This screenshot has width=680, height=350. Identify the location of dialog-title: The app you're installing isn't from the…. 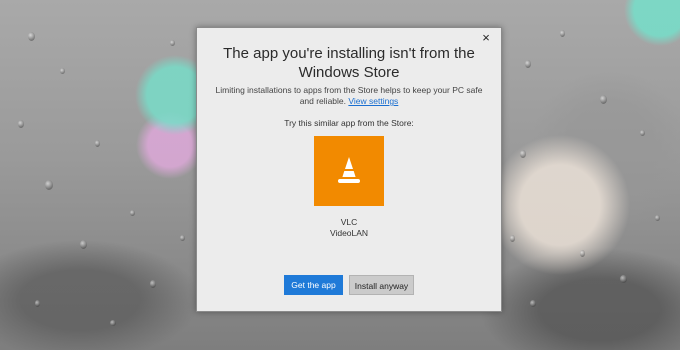
(349, 63).